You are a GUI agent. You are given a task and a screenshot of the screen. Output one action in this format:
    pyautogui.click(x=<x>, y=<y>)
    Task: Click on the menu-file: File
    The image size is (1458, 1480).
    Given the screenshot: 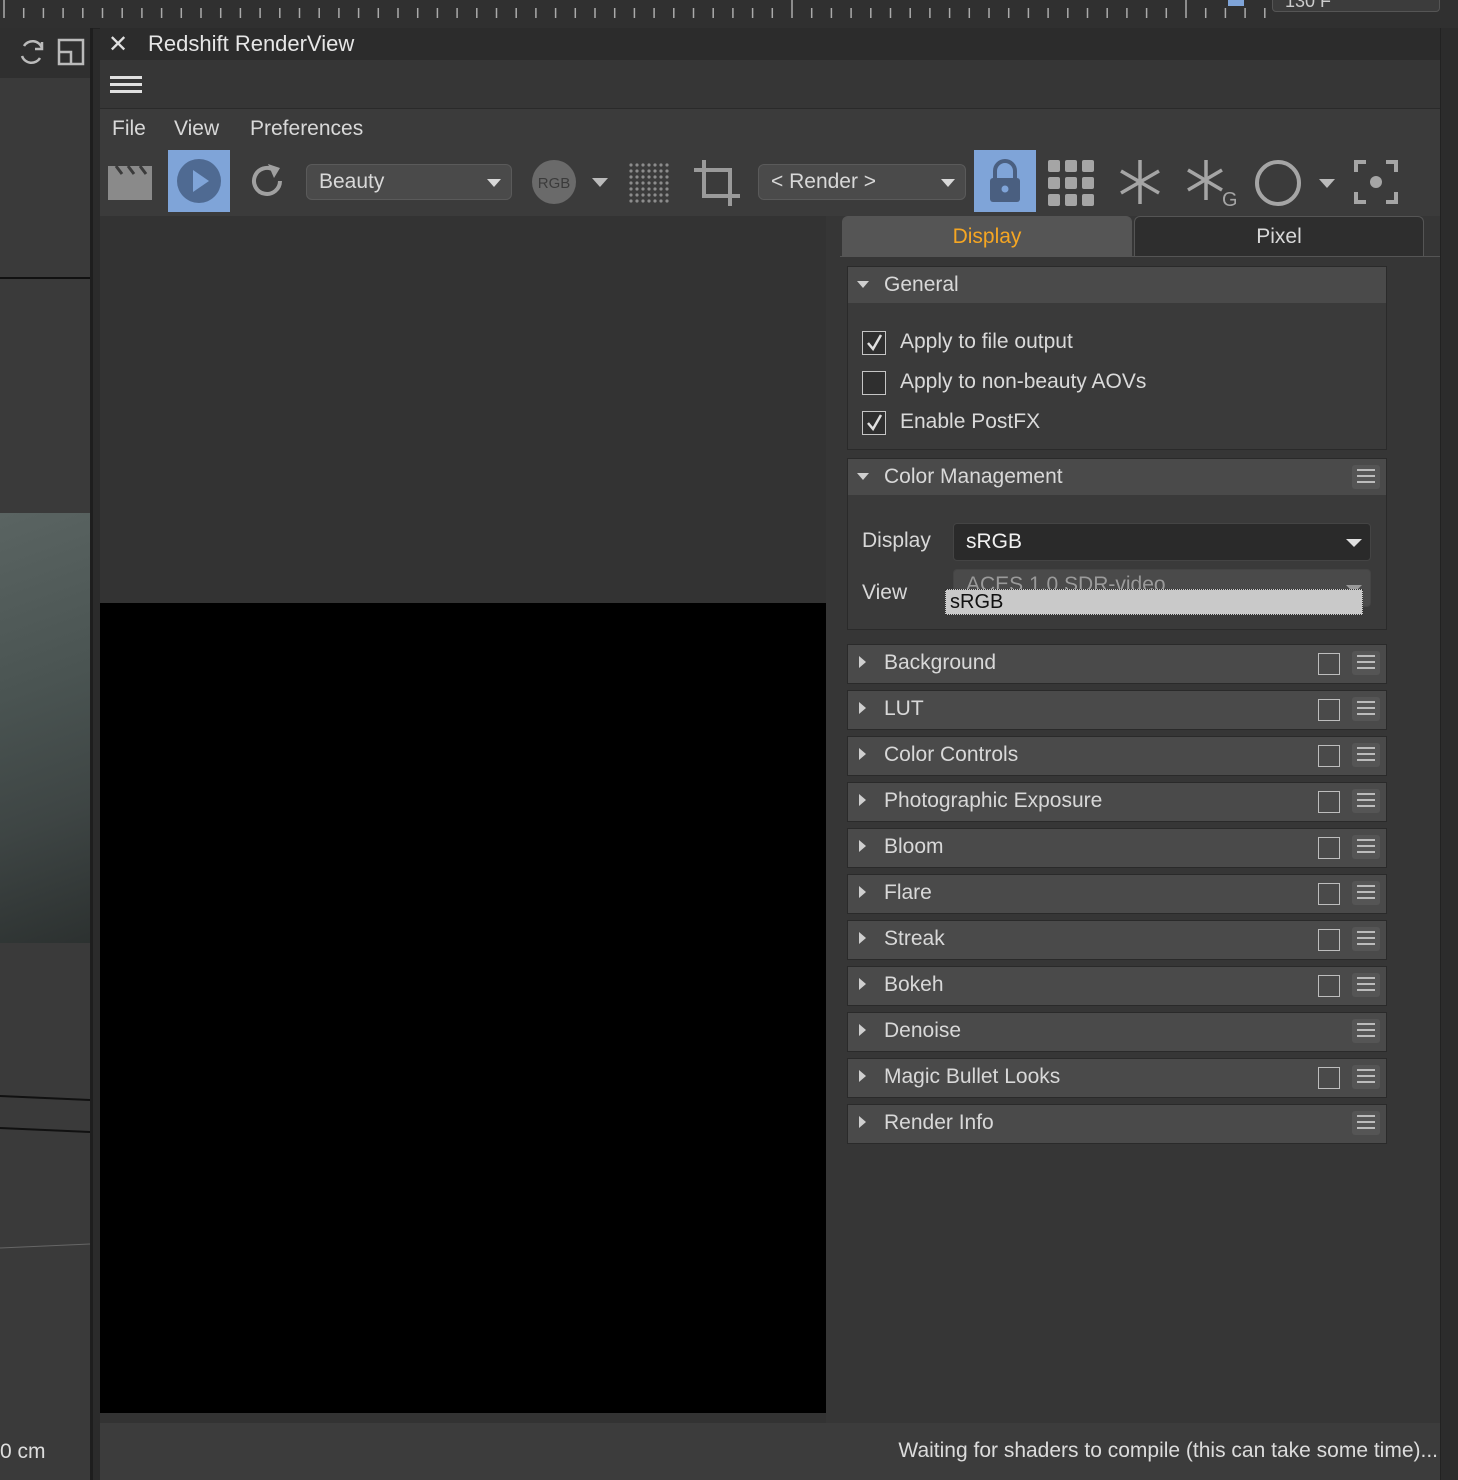 What is the action you would take?
    pyautogui.click(x=129, y=129)
    